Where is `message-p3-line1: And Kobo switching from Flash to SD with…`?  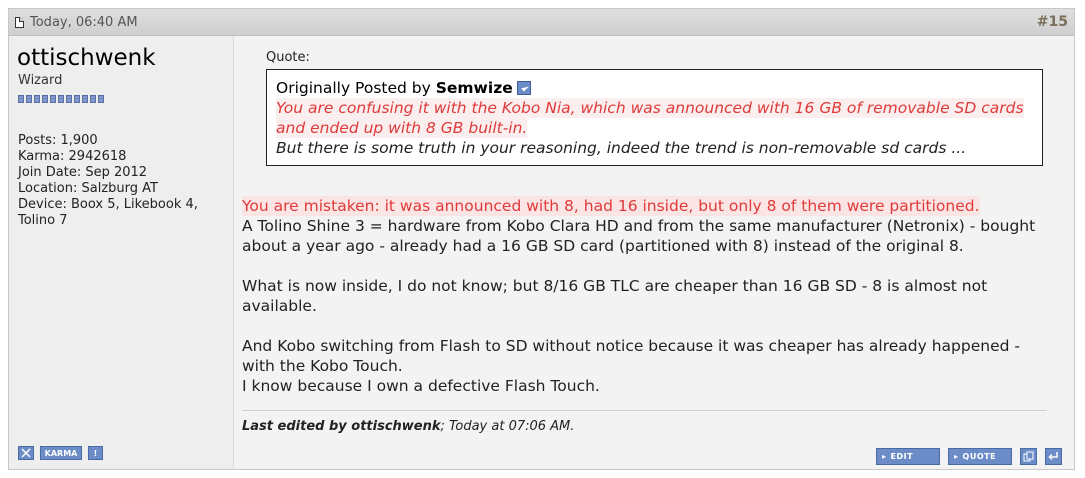
message-p3-line1: And Kobo switching from Flash to SD with… is located at coordinates (631, 346).